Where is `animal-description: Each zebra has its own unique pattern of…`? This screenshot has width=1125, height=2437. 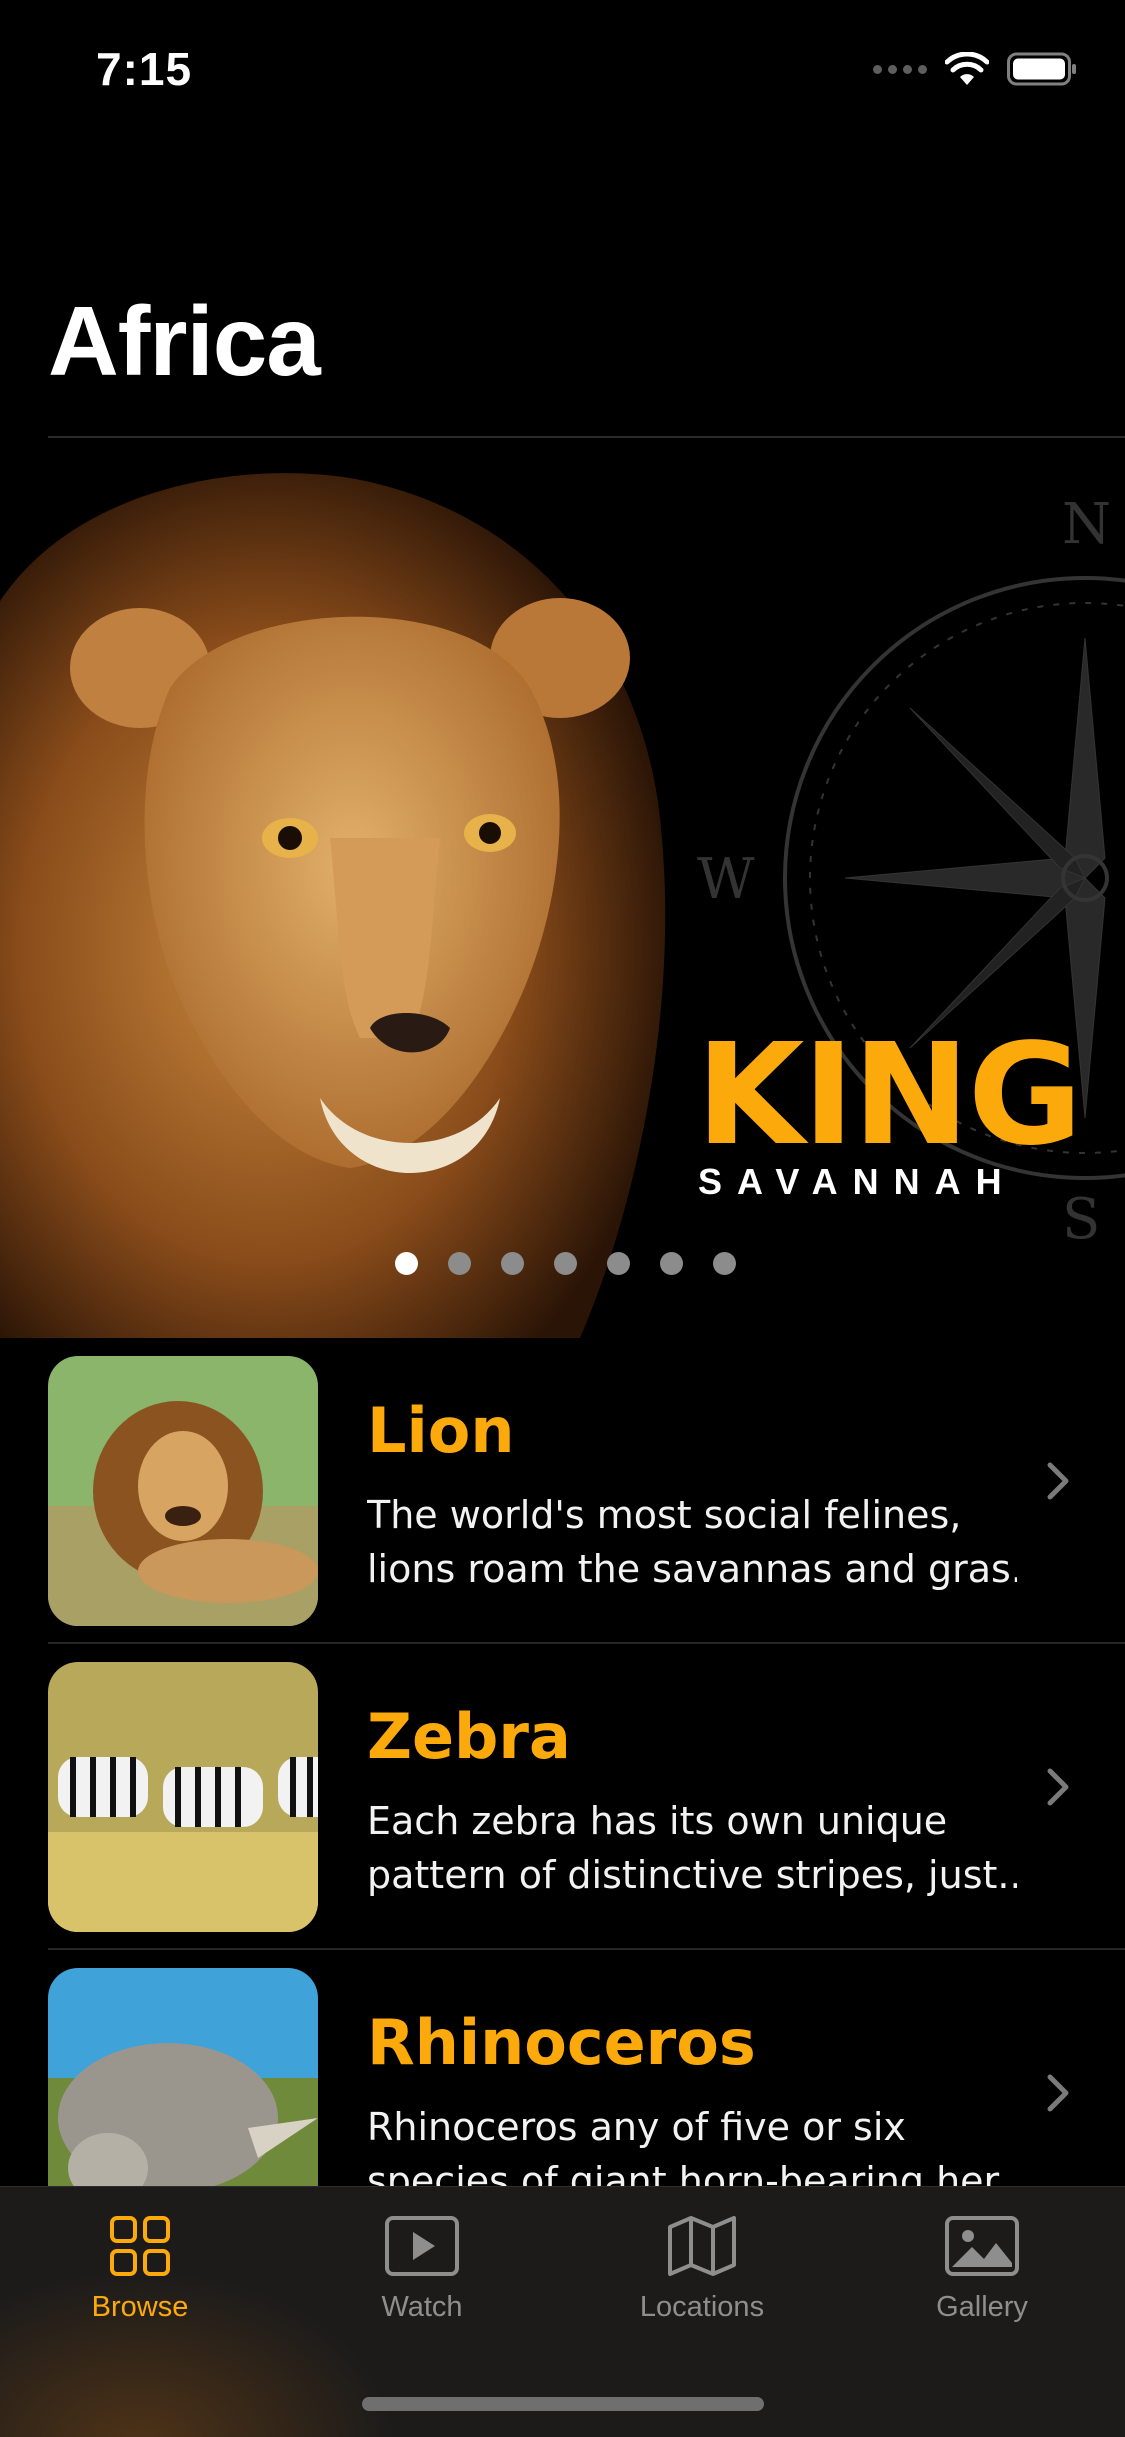
animal-description: Each zebra has its own unique pattern of… is located at coordinates (692, 1848).